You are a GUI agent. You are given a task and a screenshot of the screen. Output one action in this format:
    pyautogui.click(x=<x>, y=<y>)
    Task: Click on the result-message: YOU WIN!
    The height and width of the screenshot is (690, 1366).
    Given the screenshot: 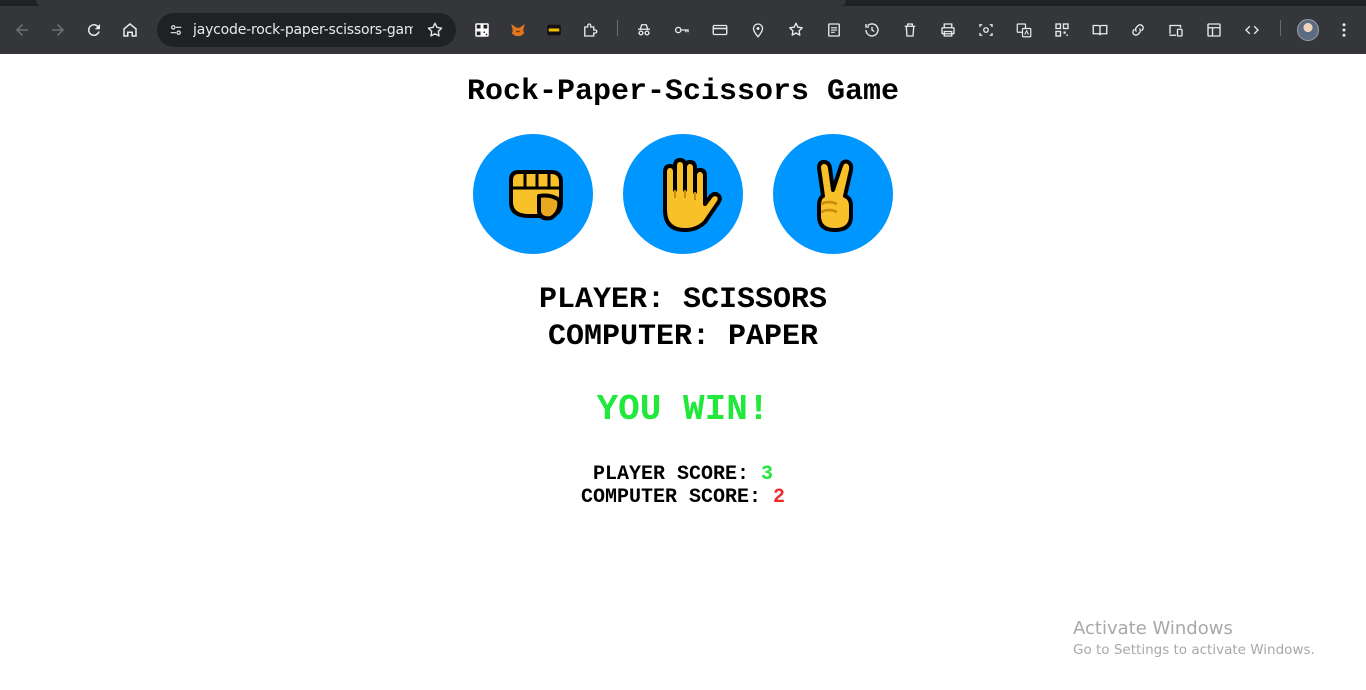 What is the action you would take?
    pyautogui.click(x=683, y=409)
    